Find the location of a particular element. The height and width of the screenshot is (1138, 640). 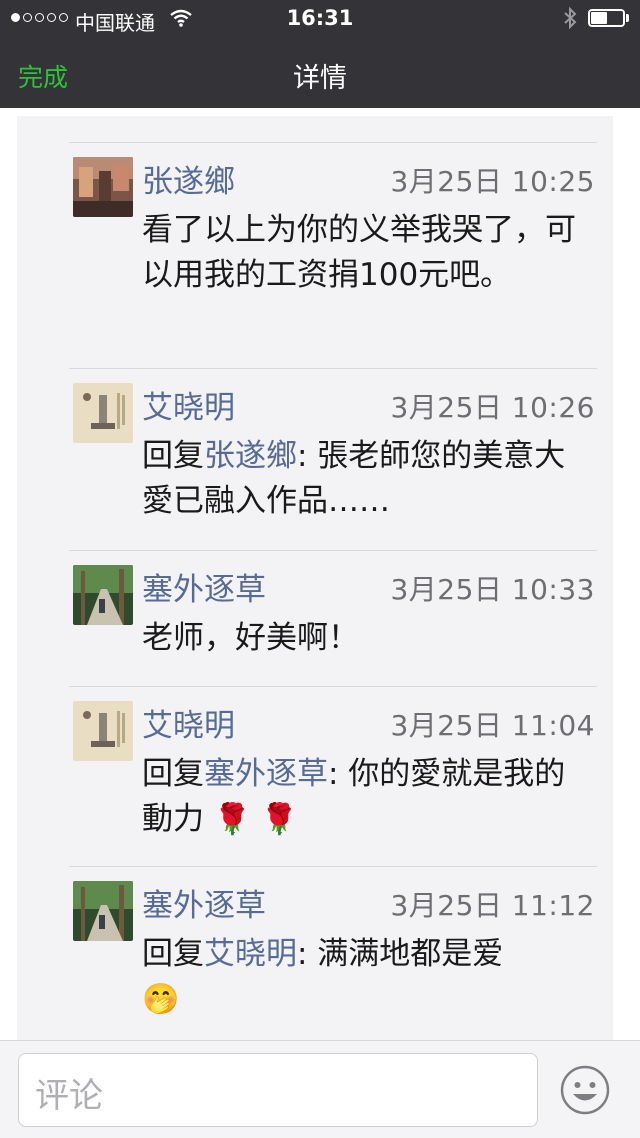

comment-timestamp: 3月25日 11:04 is located at coordinates (492, 725).